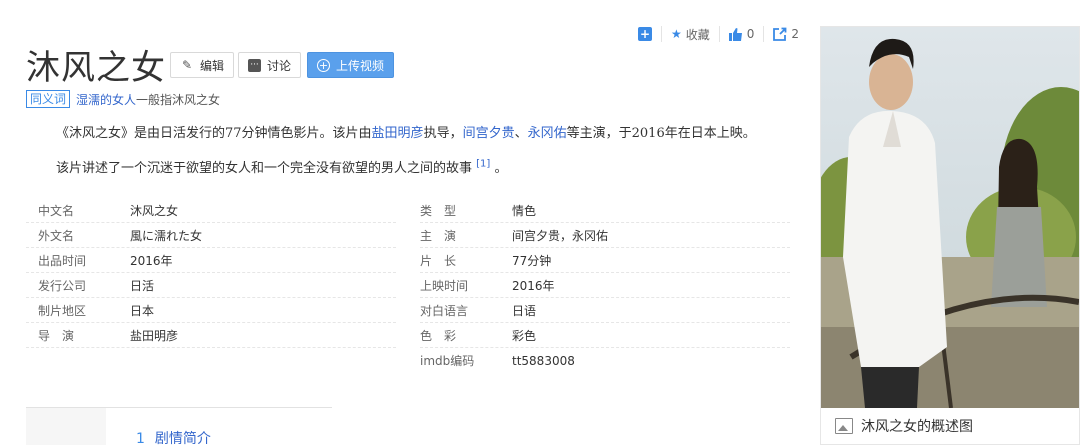 The width and height of the screenshot is (1080, 445). What do you see at coordinates (182, 438) in the screenshot?
I see `toc-item-label: 剧情简介` at bounding box center [182, 438].